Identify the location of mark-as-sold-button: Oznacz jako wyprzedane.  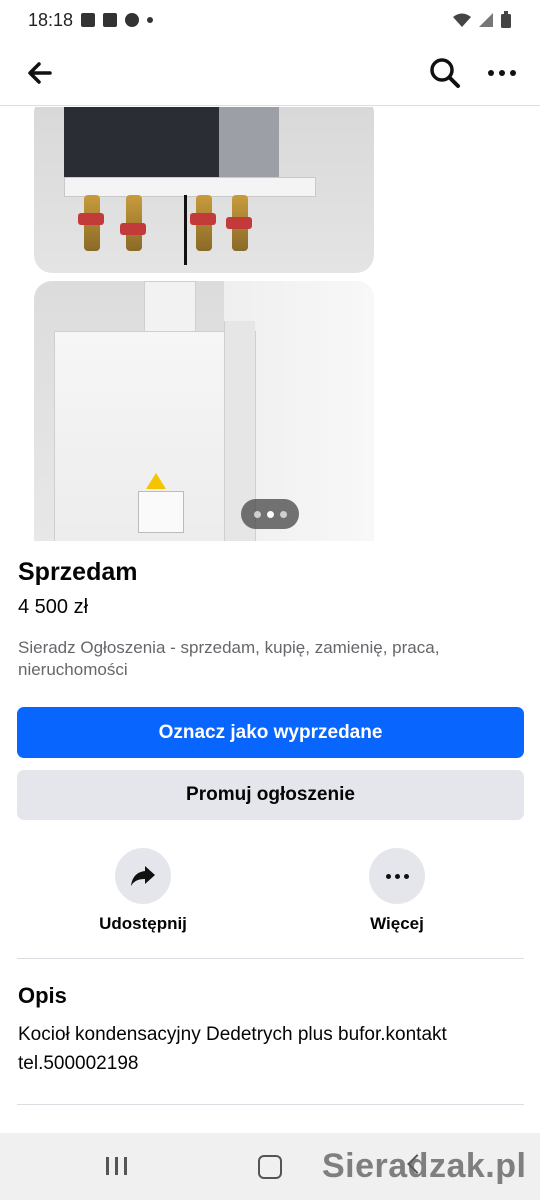
(270, 732).